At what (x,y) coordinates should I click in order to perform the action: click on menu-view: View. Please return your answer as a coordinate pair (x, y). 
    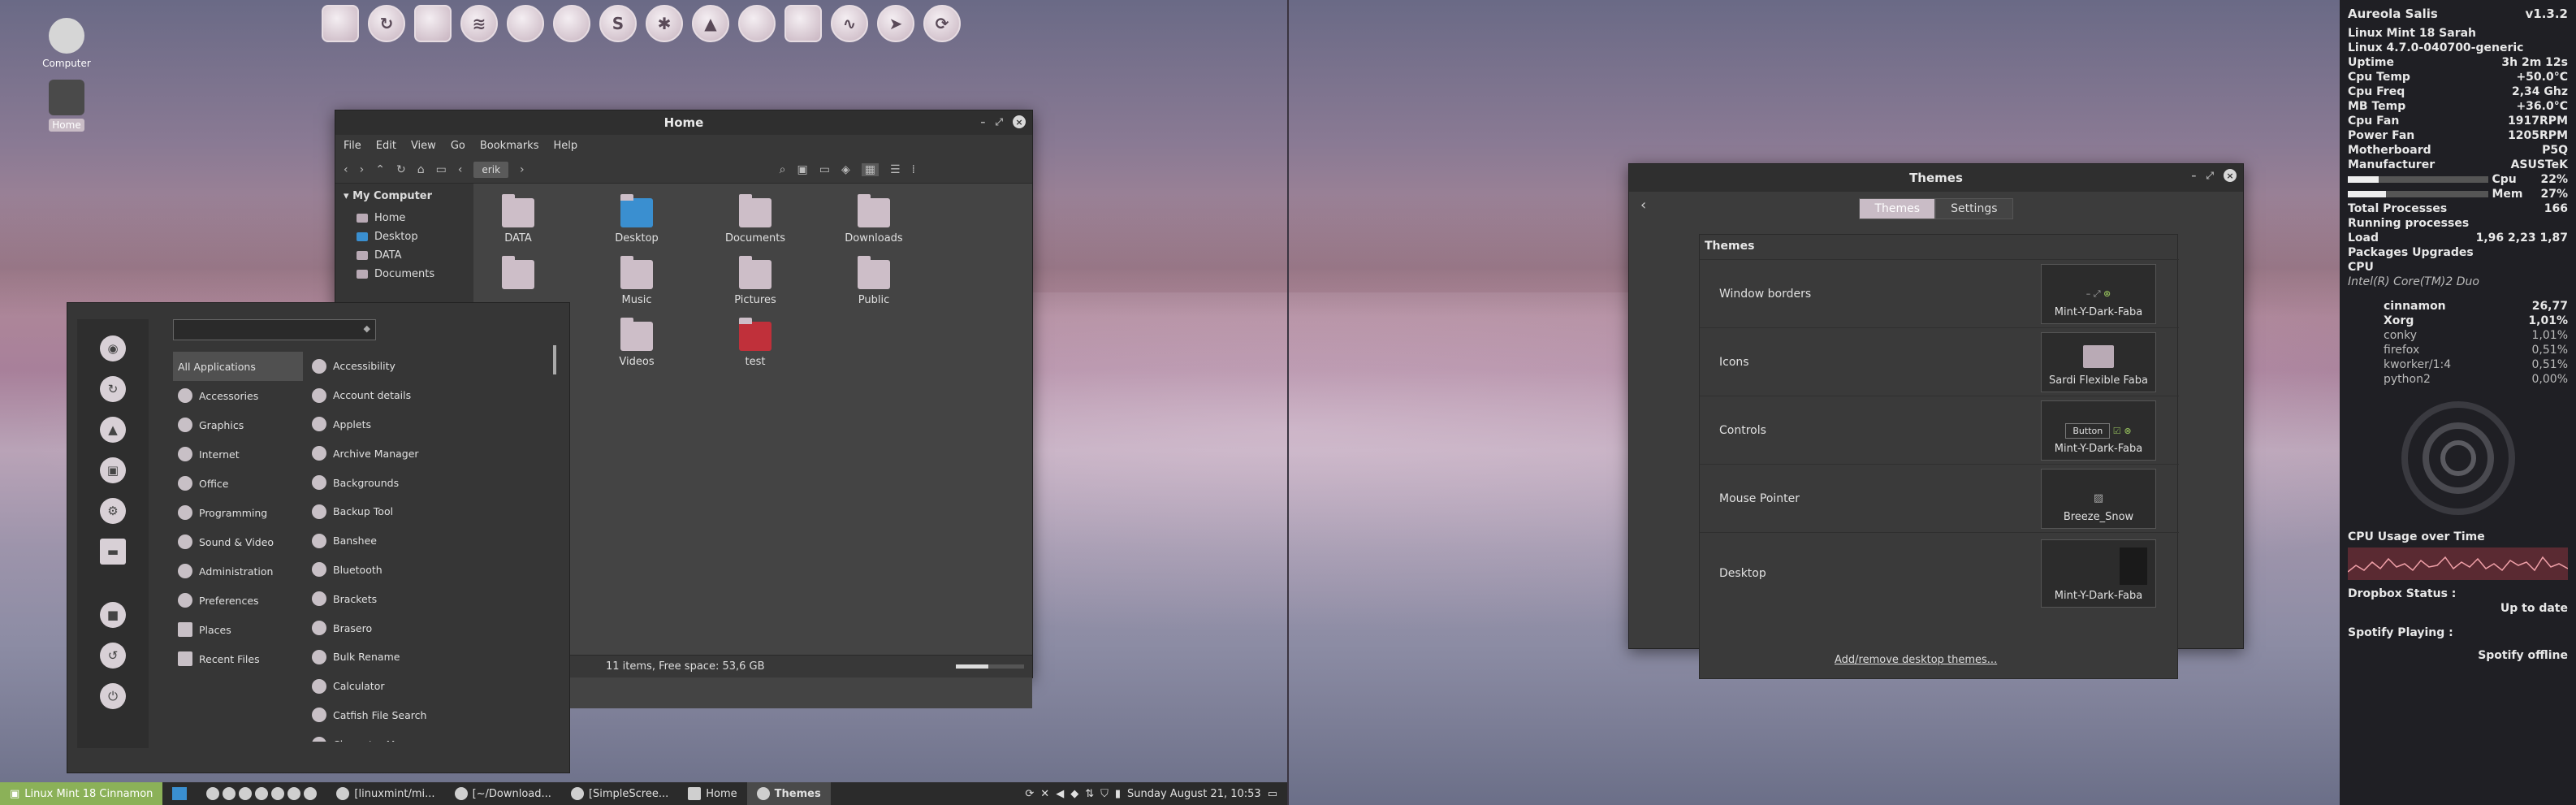
    Looking at the image, I should click on (424, 146).